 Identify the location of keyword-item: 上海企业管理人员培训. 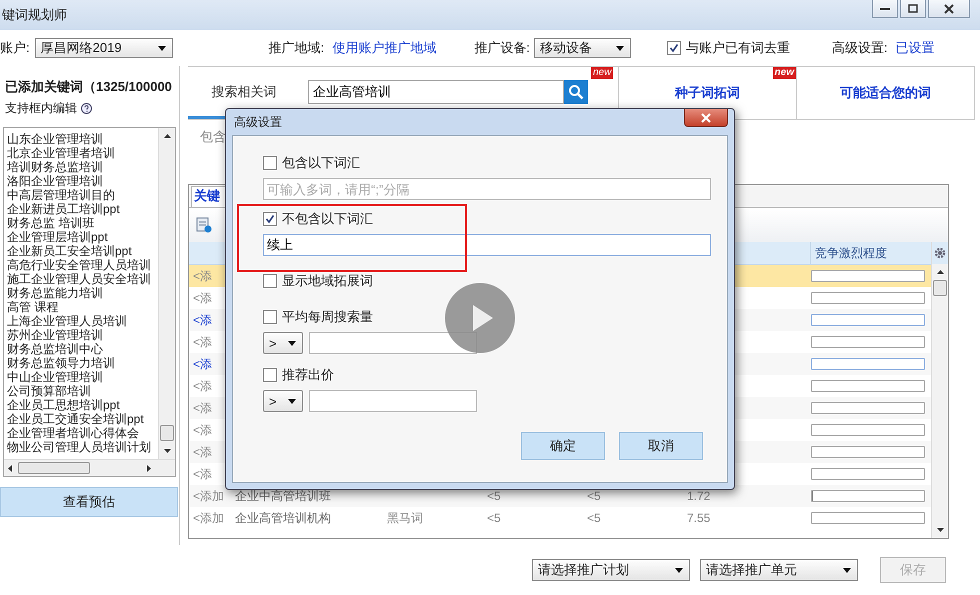
(82, 321).